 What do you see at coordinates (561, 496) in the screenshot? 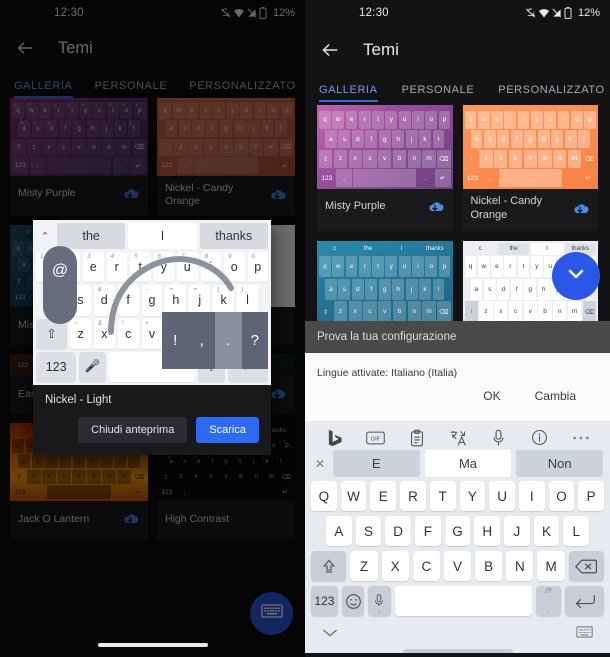
I see `key-O: O` at bounding box center [561, 496].